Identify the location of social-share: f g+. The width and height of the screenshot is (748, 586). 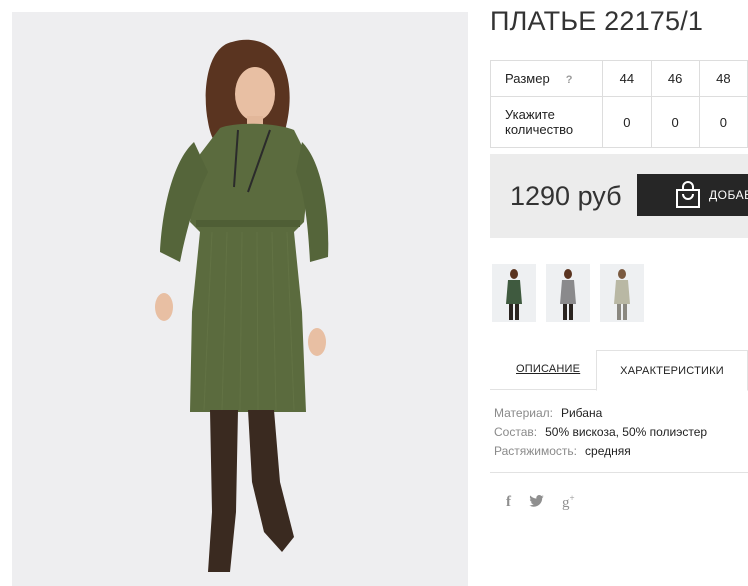
(540, 502).